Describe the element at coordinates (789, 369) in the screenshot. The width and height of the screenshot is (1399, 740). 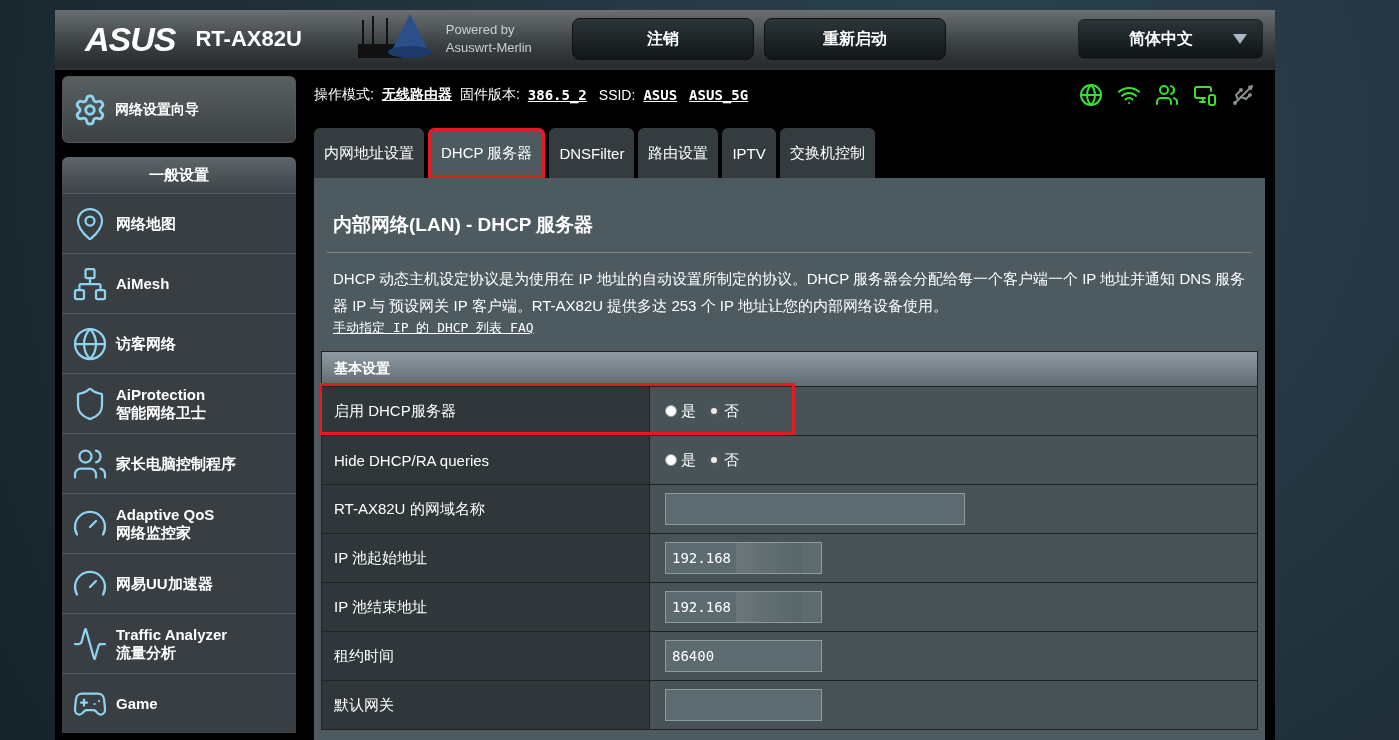
I see `section-header: 基本设置` at that location.